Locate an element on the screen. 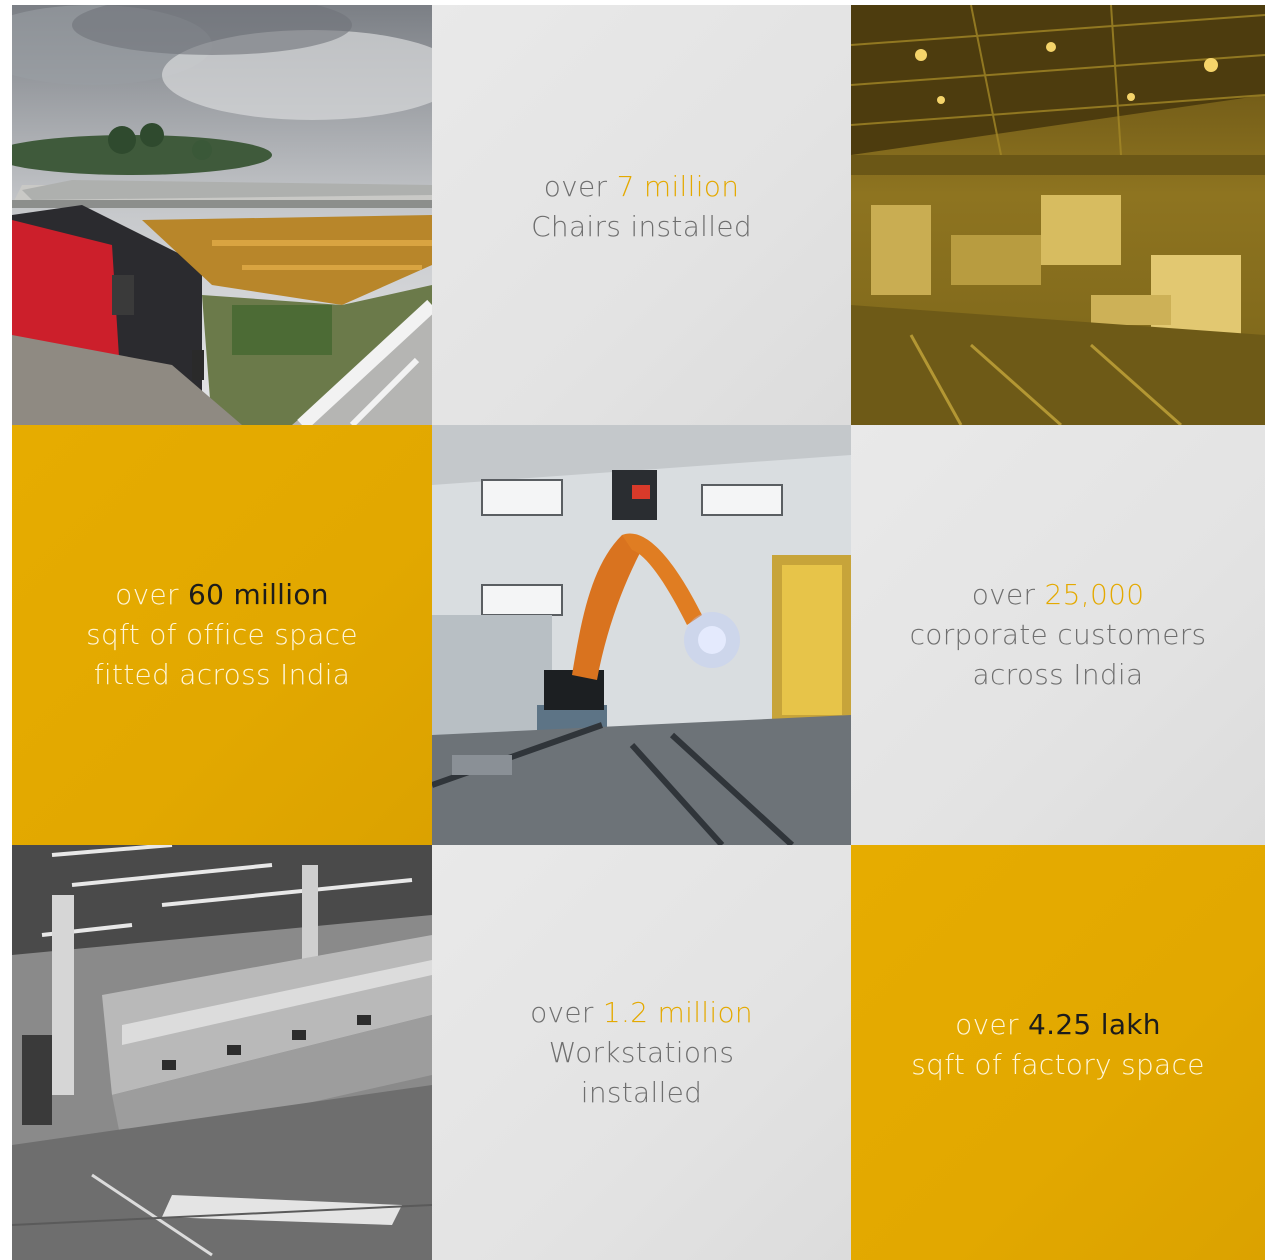  stat-workstations: over 1.2 million Workstations installed is located at coordinates (641, 1052).